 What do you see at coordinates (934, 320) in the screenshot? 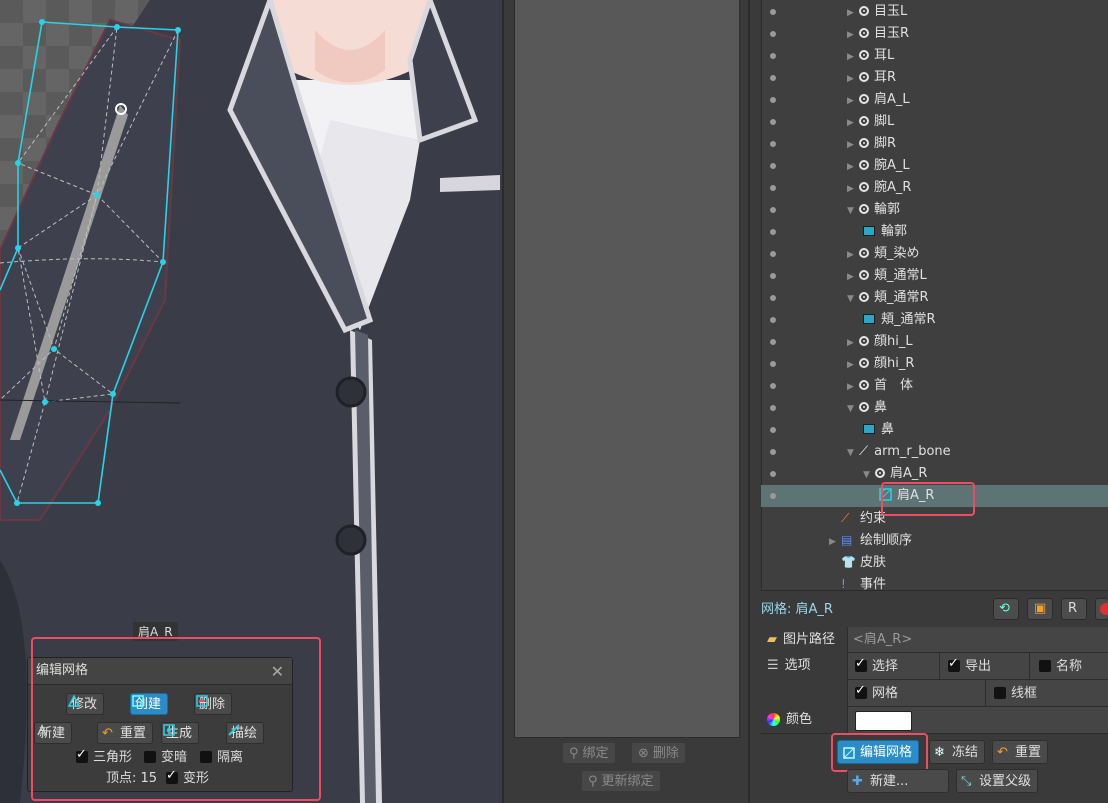
I see `tree-item: 頬_通常R` at bounding box center [934, 320].